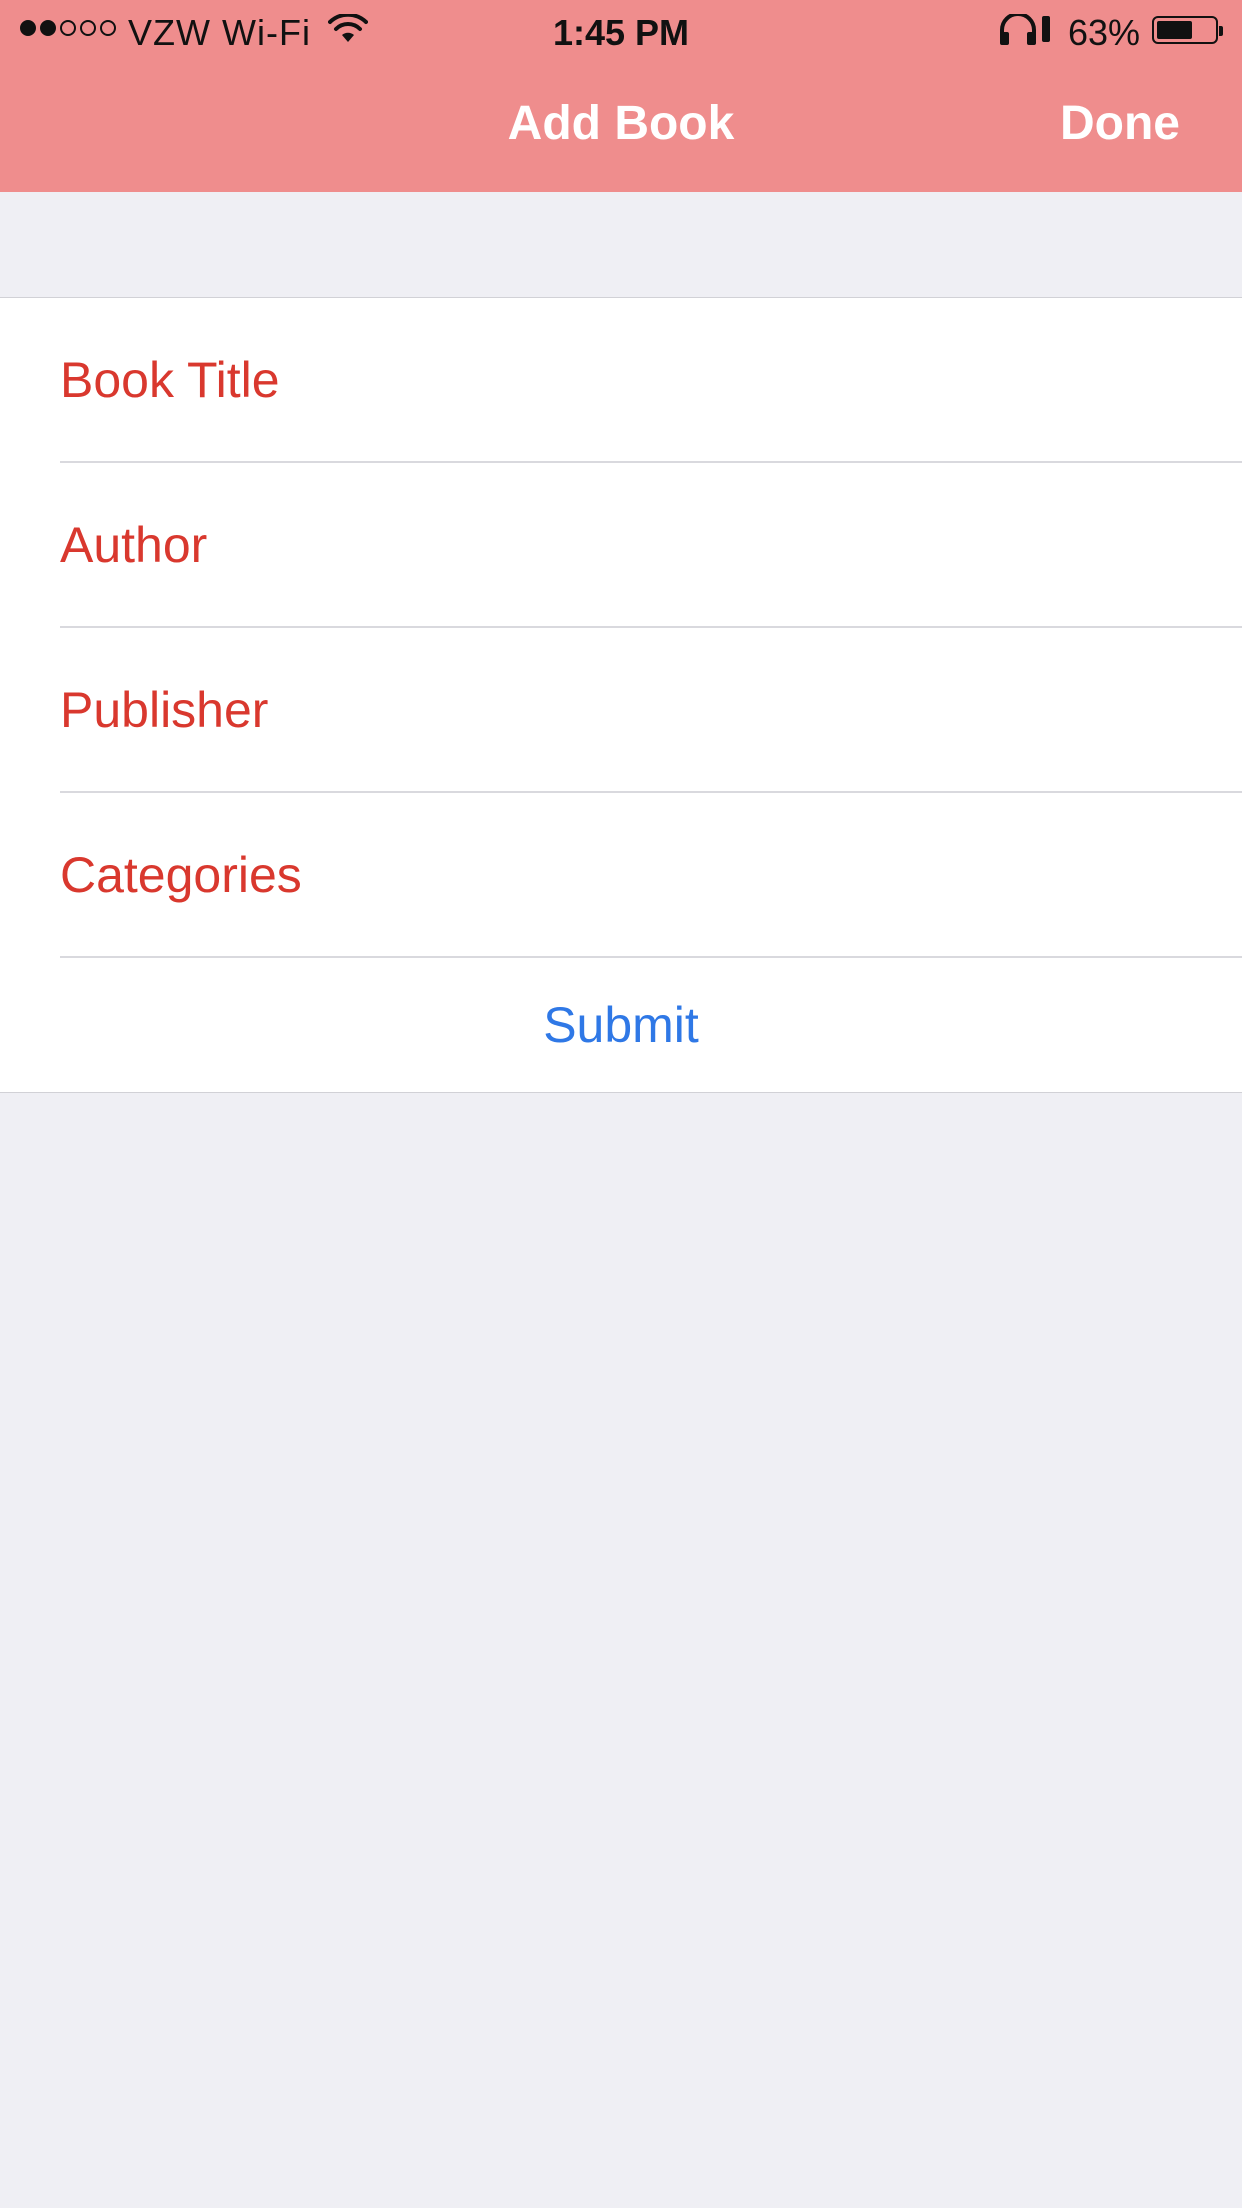 The width and height of the screenshot is (1242, 2208). Describe the element at coordinates (640, 545) in the screenshot. I see `author-input` at that location.